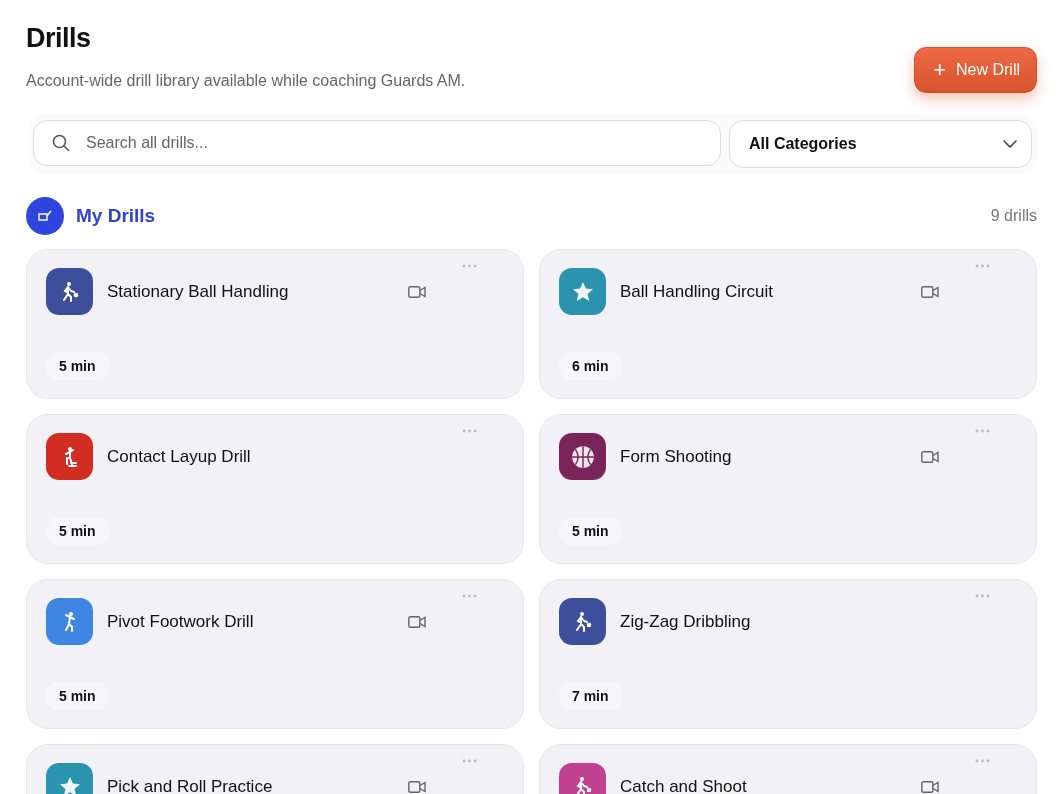  What do you see at coordinates (275, 489) in the screenshot?
I see `drill-card: Contact Layup Drill 5 min` at bounding box center [275, 489].